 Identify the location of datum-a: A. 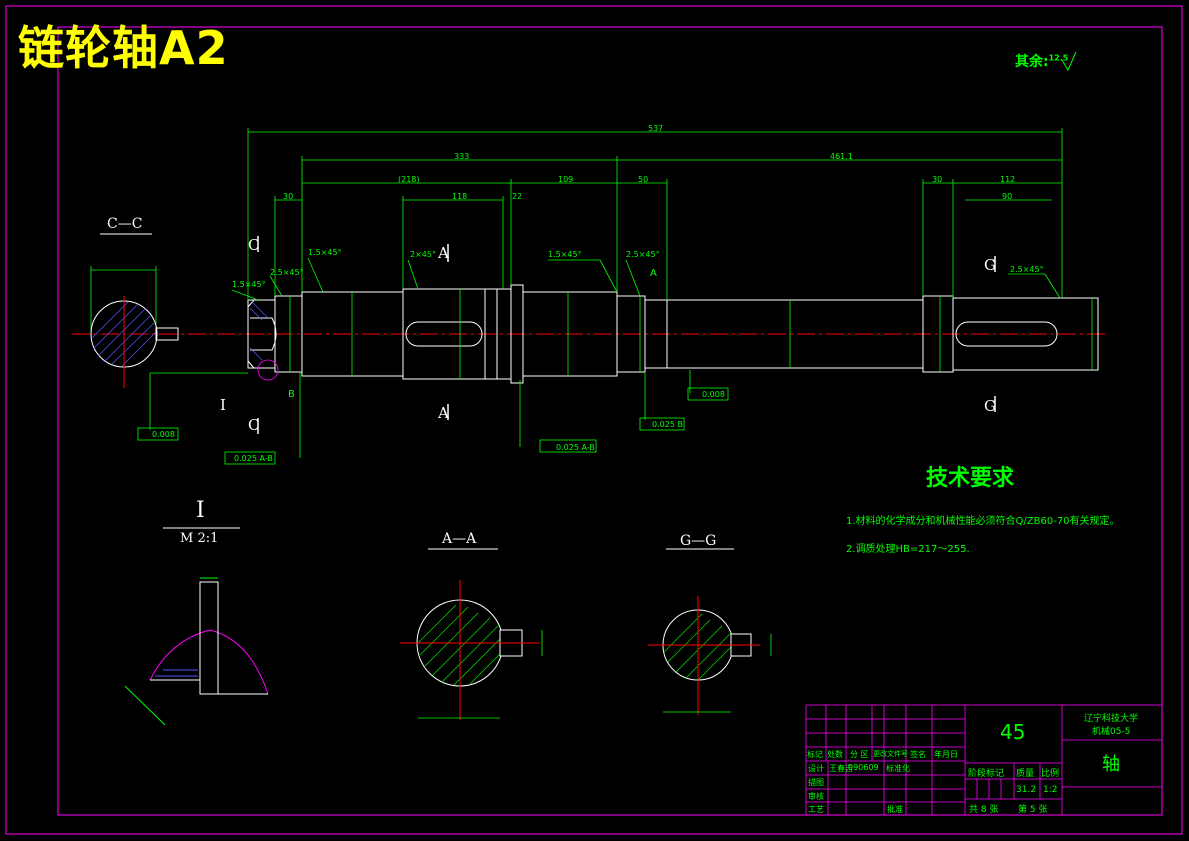
(653, 273).